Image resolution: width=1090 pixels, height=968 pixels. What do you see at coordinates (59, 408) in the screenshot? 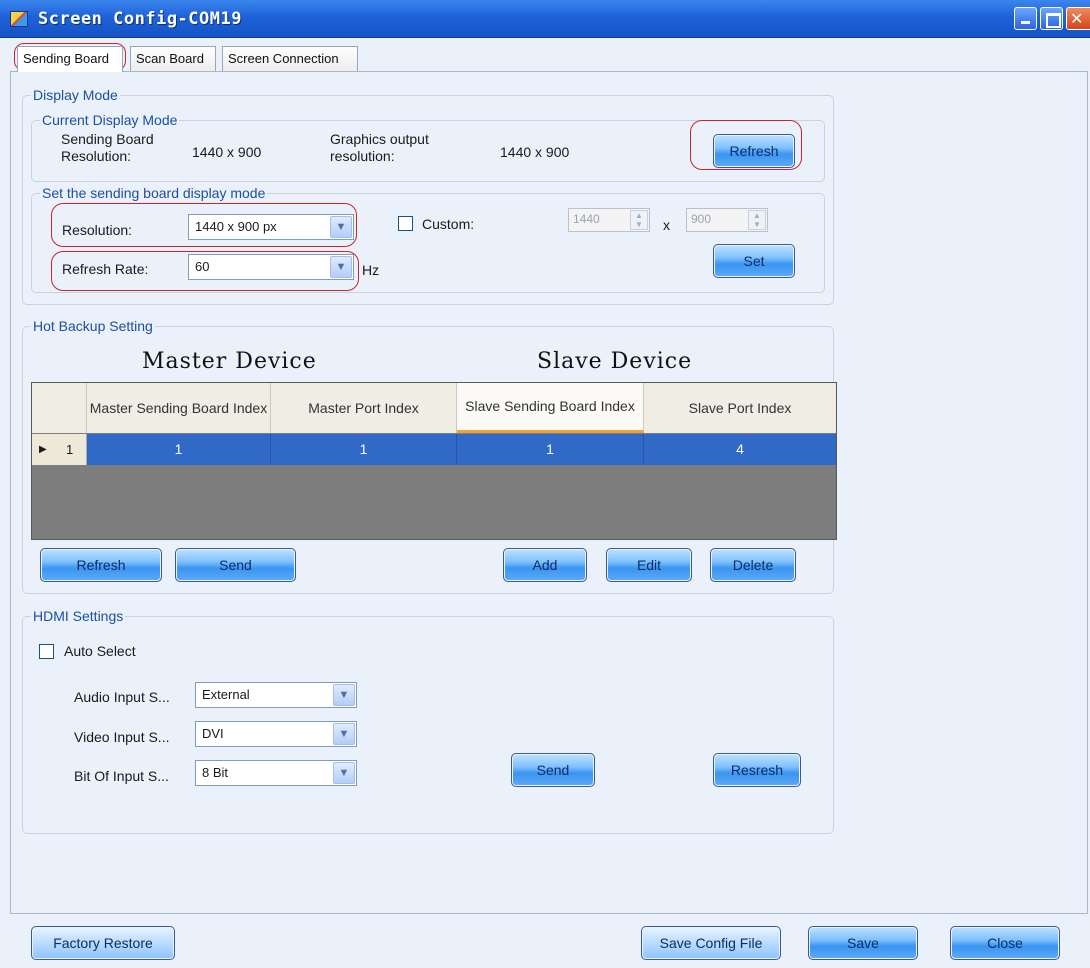
I see `row-header-corner` at bounding box center [59, 408].